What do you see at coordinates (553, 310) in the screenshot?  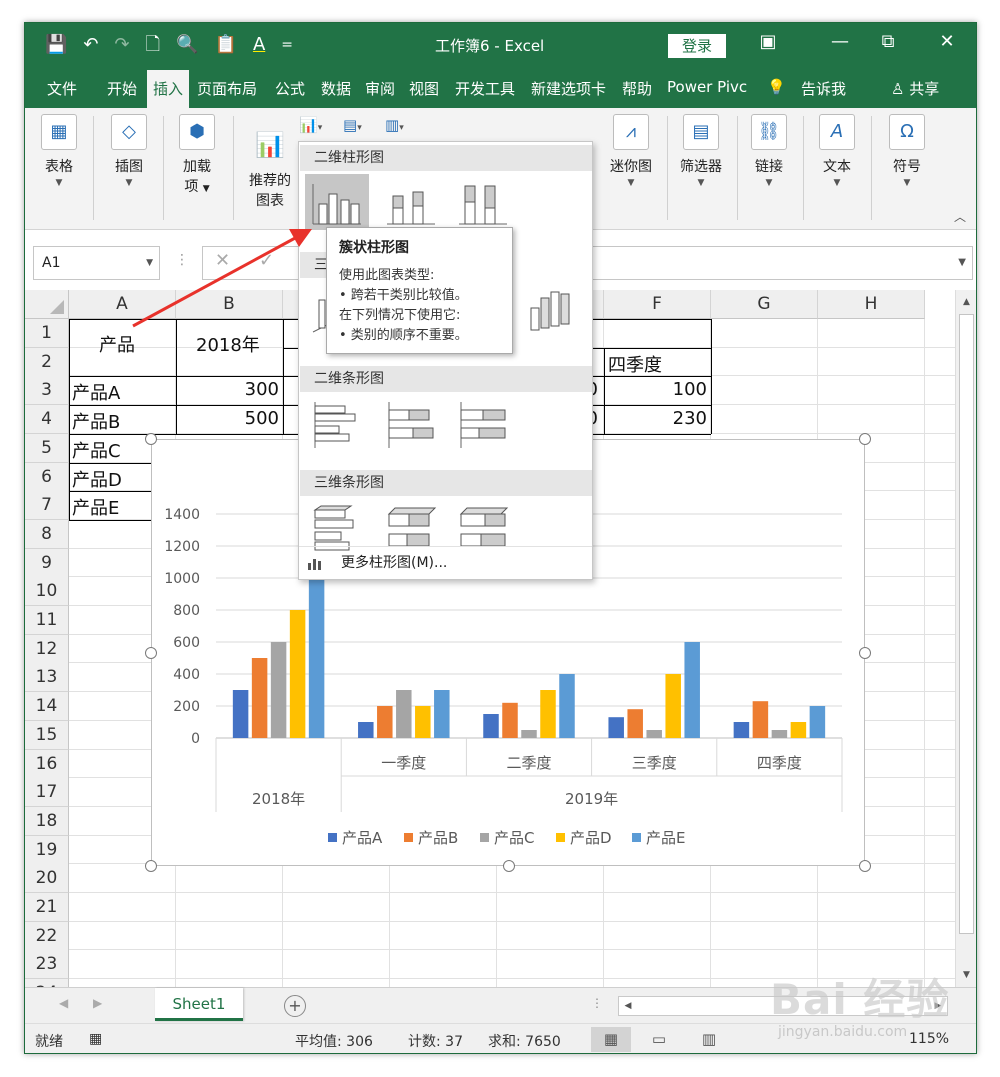 I see `3d-column-option` at bounding box center [553, 310].